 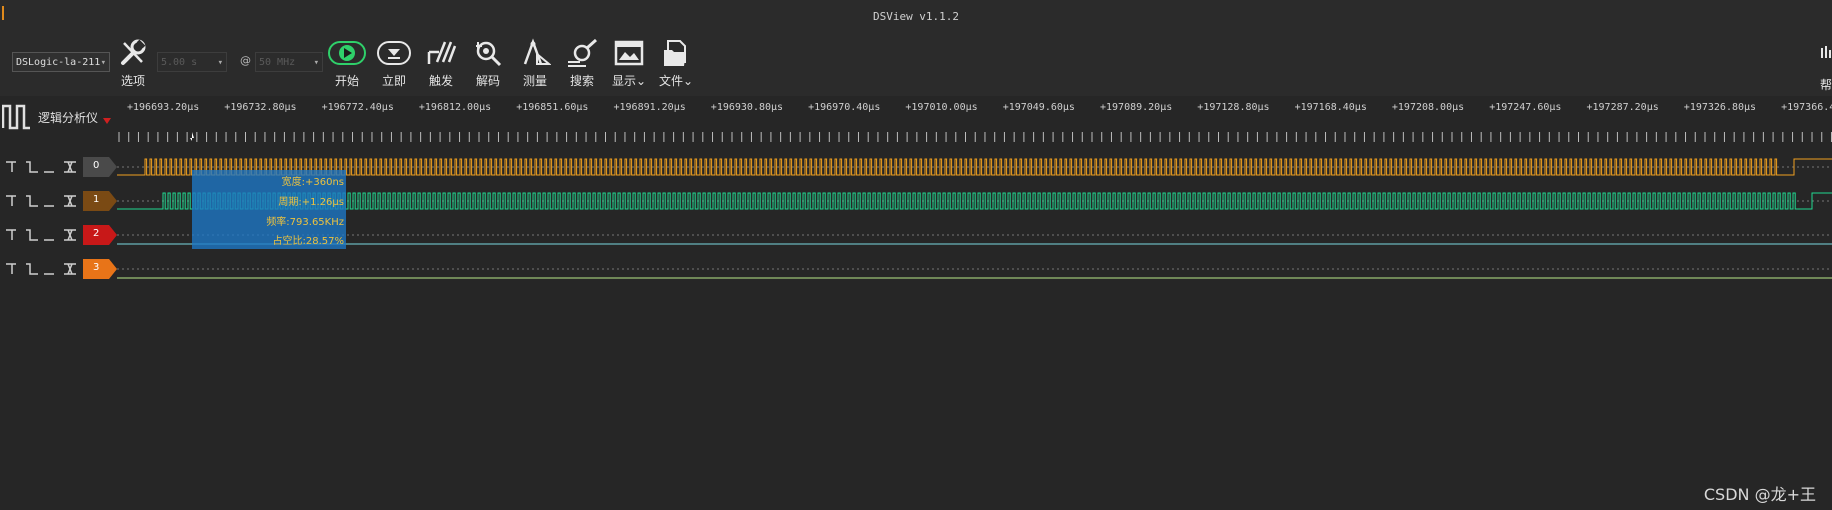 What do you see at coordinates (1136, 107) in the screenshot?
I see `ruler-tick-label: +197089.20μs` at bounding box center [1136, 107].